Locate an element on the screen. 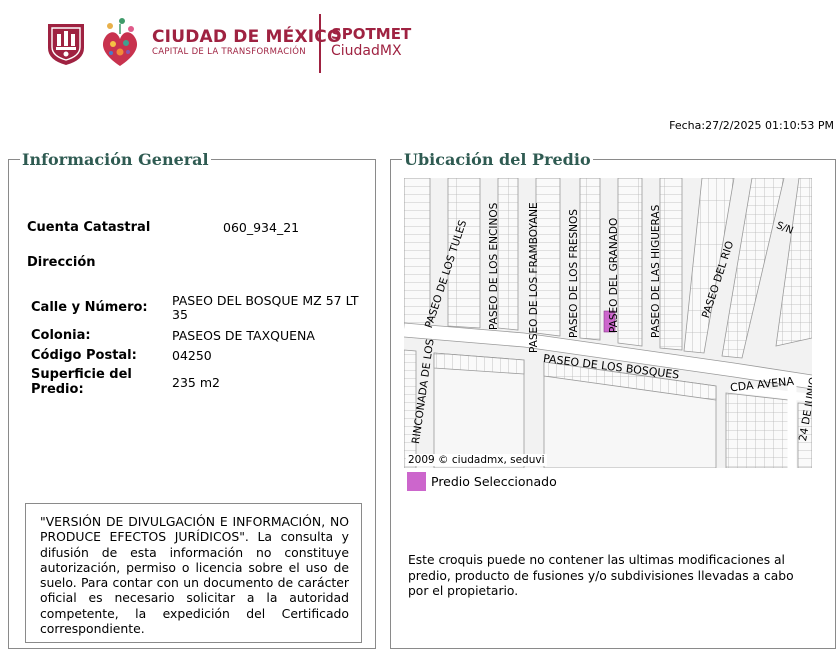  cdmx-crest-logo is located at coordinates (66, 44).